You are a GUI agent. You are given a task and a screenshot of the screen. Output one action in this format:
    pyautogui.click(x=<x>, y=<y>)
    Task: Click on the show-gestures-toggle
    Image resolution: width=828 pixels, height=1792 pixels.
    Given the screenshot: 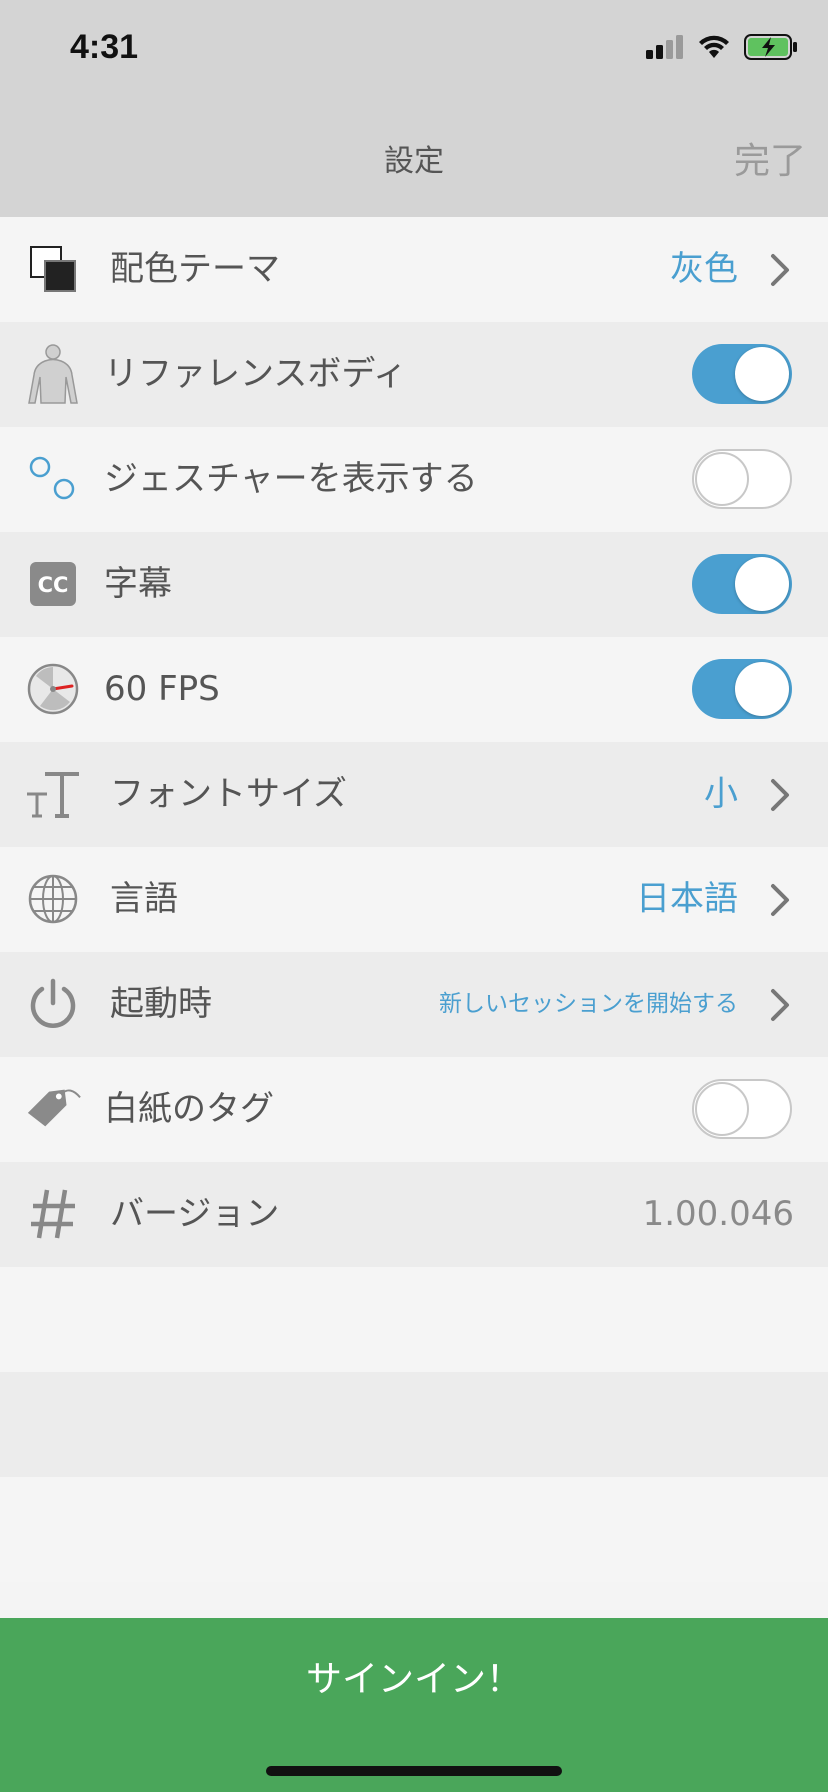 What is the action you would take?
    pyautogui.click(x=742, y=479)
    